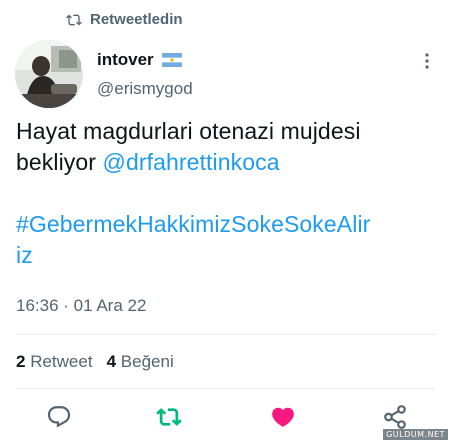  I want to click on retweet-stat-label: Retweet, so click(61, 361).